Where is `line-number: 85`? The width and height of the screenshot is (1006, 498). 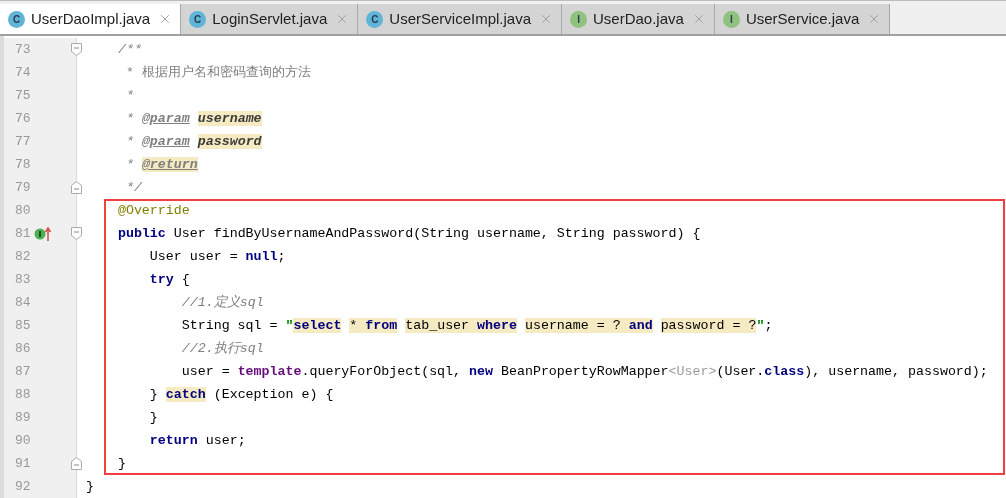 line-number: 85 is located at coordinates (23, 325).